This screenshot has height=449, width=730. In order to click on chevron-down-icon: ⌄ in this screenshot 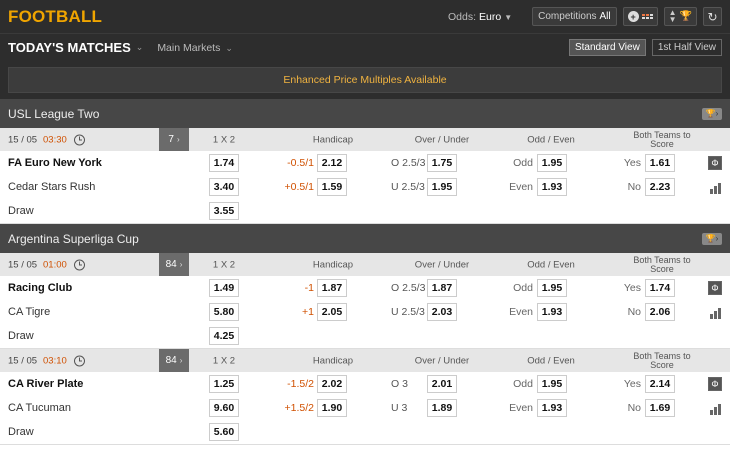, I will do `click(140, 47)`.